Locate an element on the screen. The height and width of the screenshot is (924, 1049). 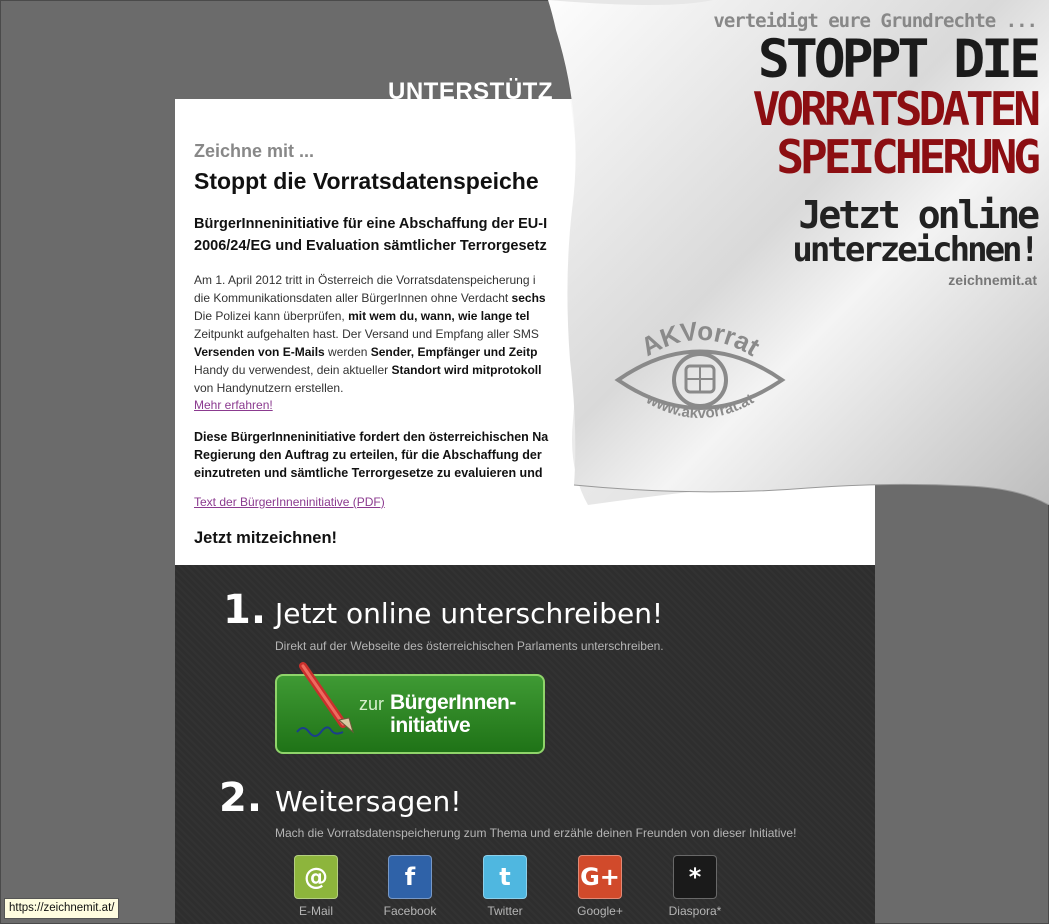
peel-url: zeichnemit.at is located at coordinates (992, 280).